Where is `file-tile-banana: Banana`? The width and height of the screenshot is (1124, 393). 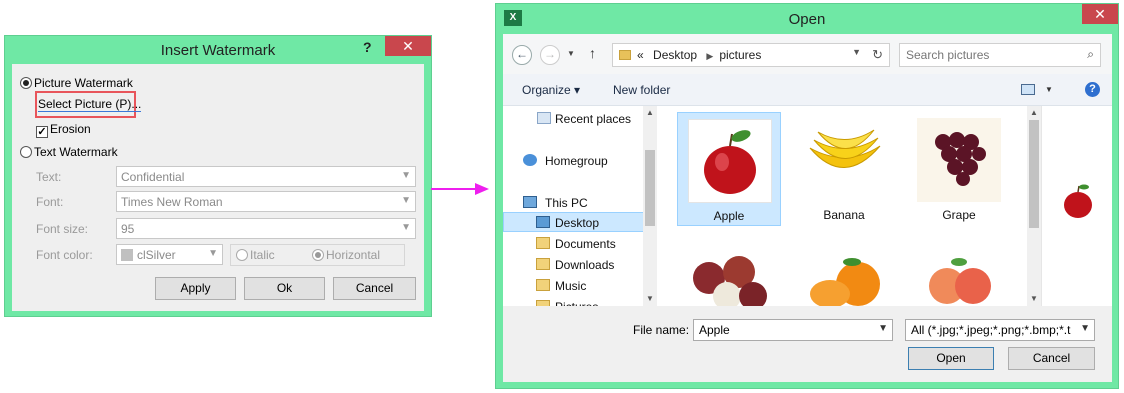
file-tile-banana: Banana is located at coordinates (844, 169).